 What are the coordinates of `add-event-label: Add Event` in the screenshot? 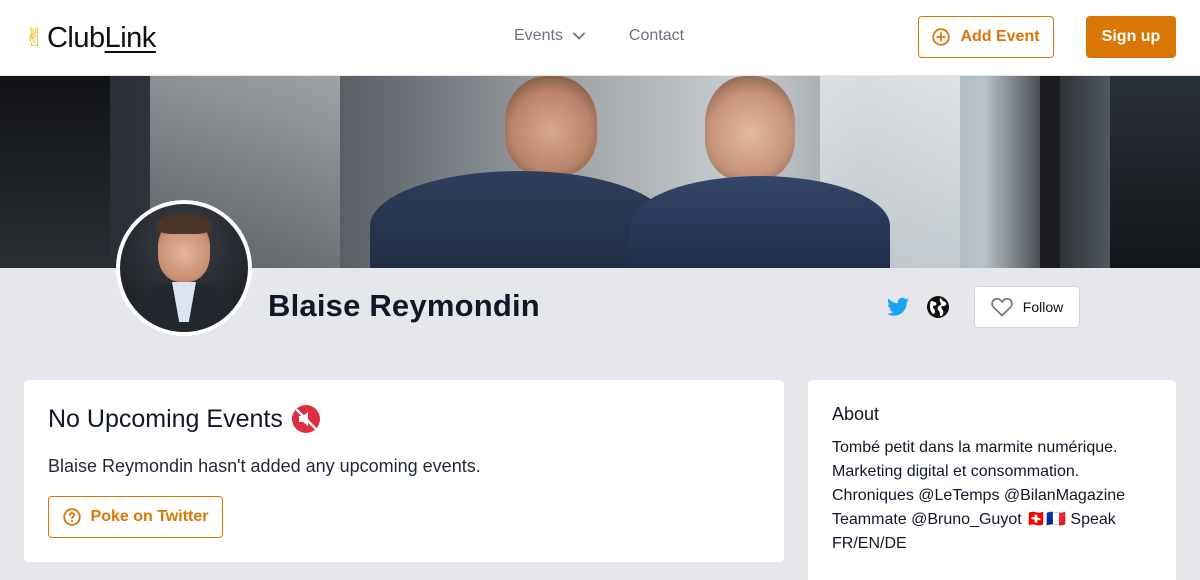 It's located at (1000, 36).